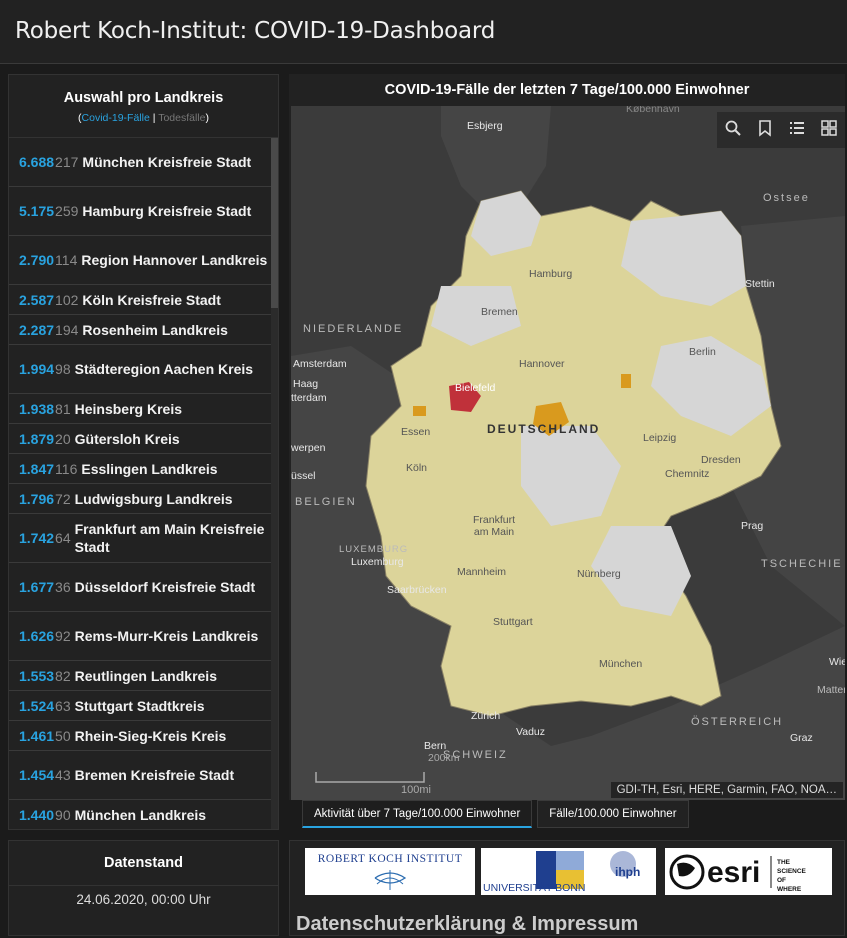 This screenshot has height=938, width=847. Describe the element at coordinates (390, 871) in the screenshot. I see `rki-logo: ROBERT KOCH INSTITUT` at that location.